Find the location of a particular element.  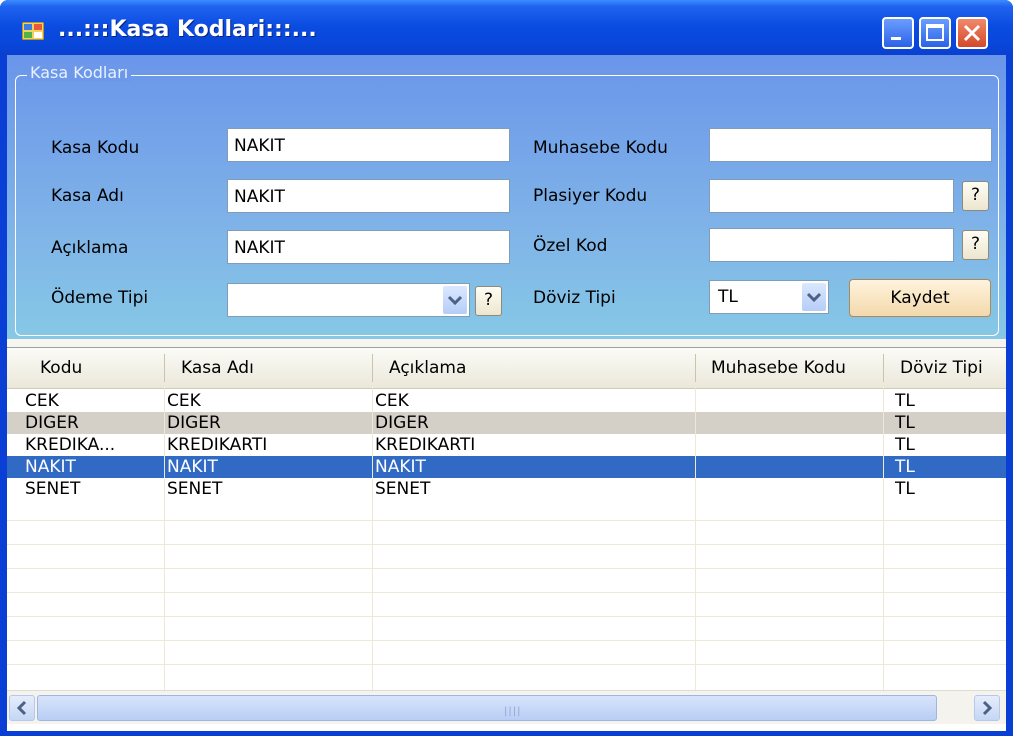

odeme-tipi-label: Ödeme Tipi is located at coordinates (100, 298).